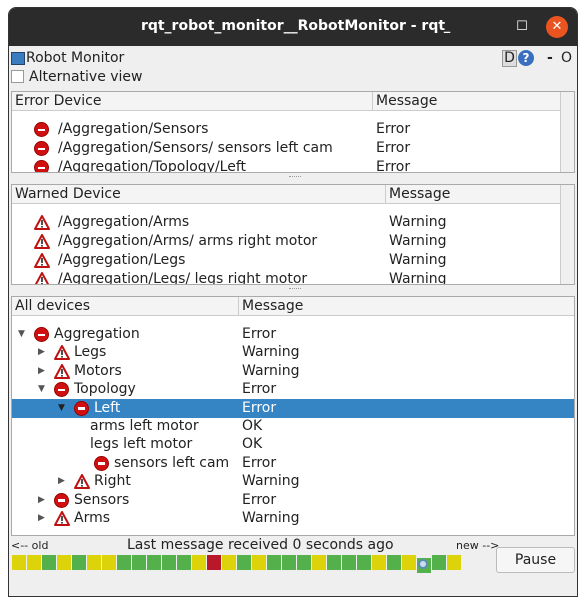  I want to click on column-header-device: Error Device, so click(192, 101).